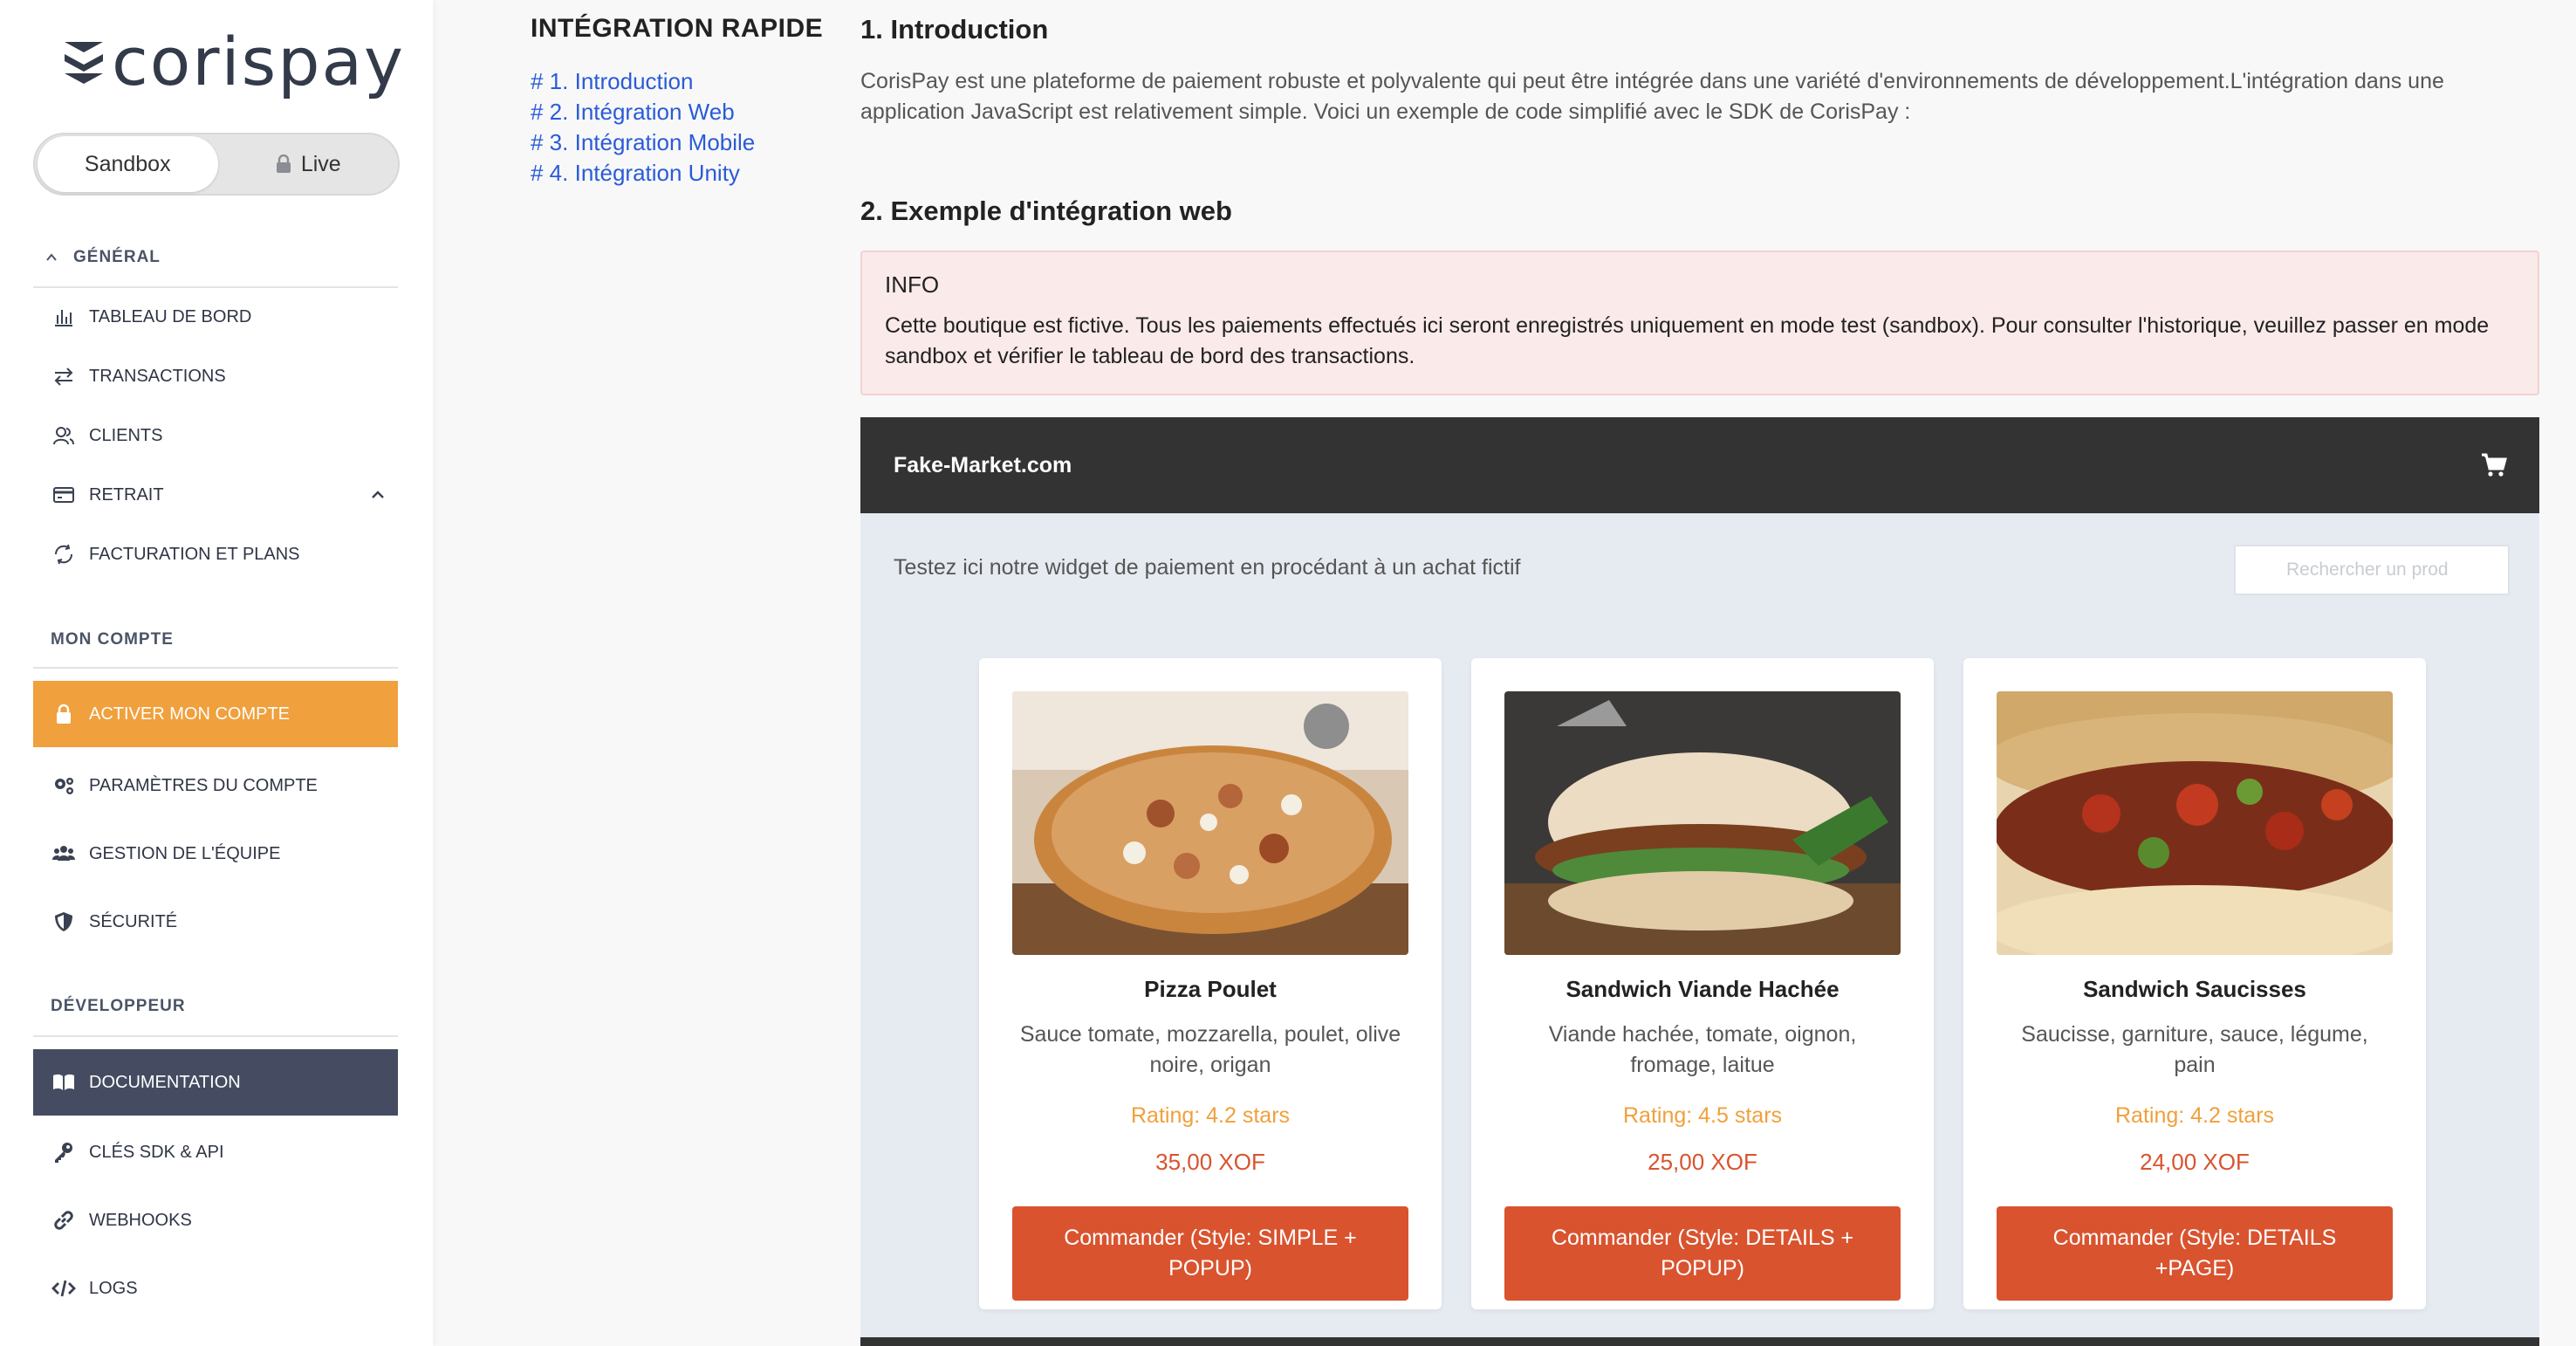 The image size is (2576, 1346). Describe the element at coordinates (2494, 464) in the screenshot. I see `cart-icon` at that location.